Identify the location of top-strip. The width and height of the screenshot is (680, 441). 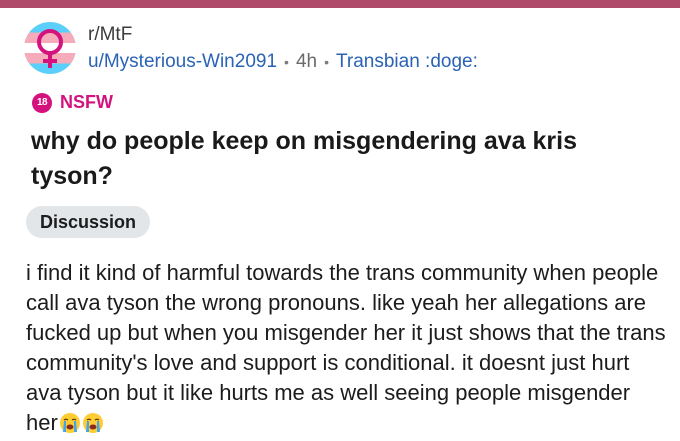
(340, 4).